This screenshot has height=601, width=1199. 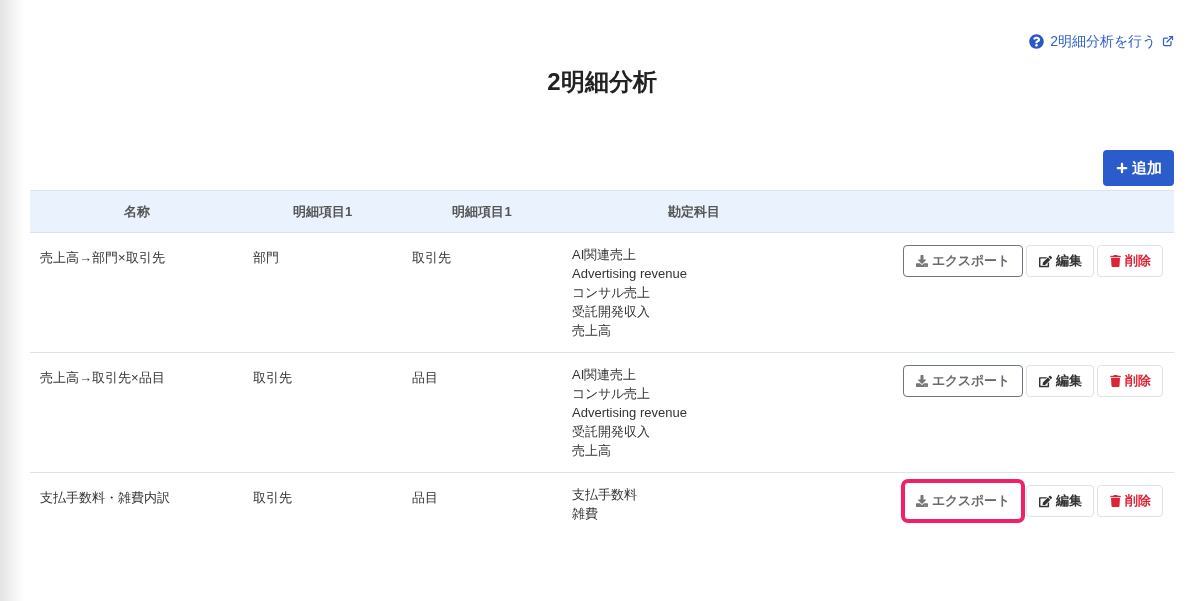 What do you see at coordinates (694, 211) in the screenshot?
I see `column-header: 勘定科目` at bounding box center [694, 211].